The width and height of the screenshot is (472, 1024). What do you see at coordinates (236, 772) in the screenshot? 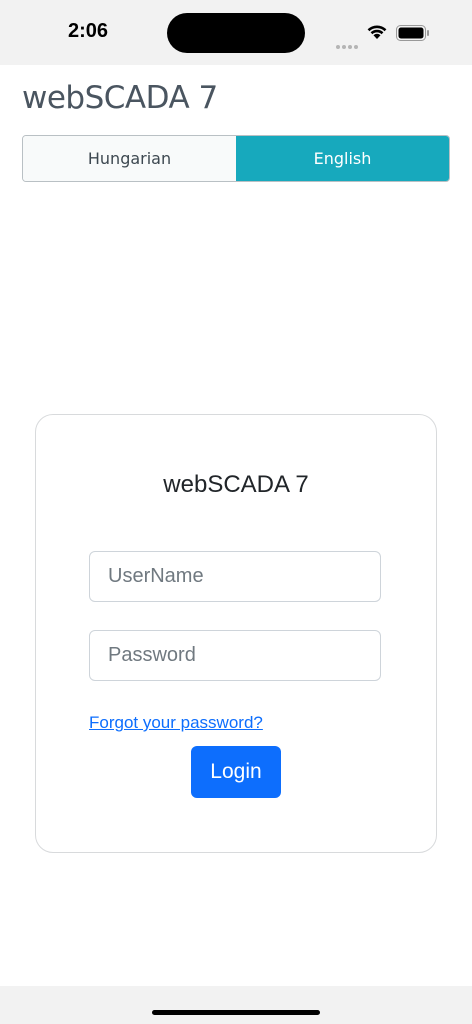
I see `login-button: Login` at bounding box center [236, 772].